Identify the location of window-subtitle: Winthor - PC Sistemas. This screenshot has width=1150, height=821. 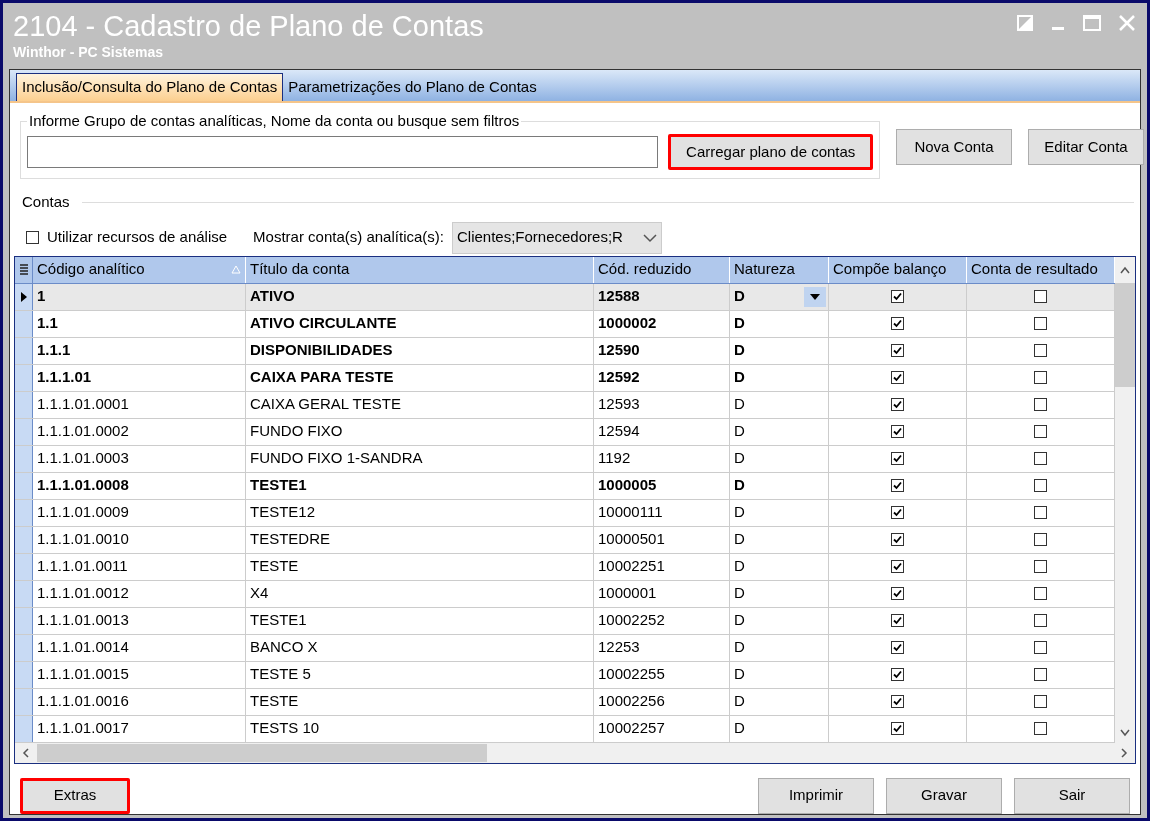
(88, 52).